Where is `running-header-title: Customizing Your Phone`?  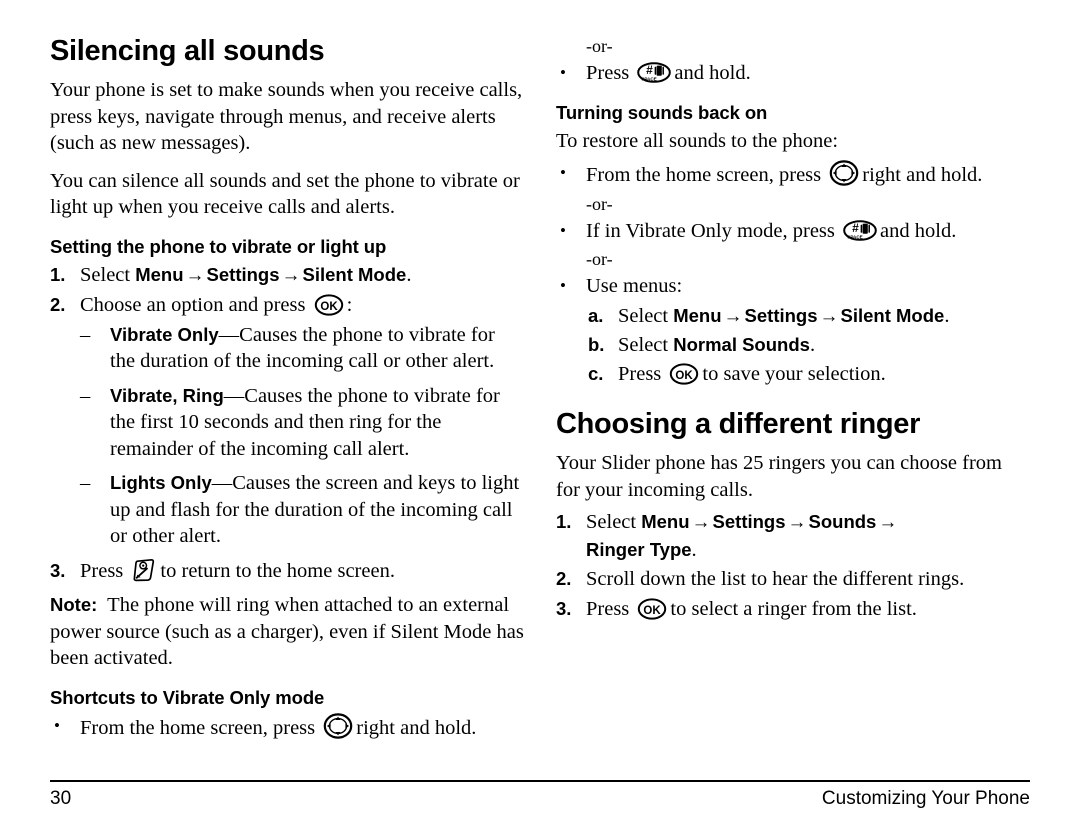 running-header-title: Customizing Your Phone is located at coordinates (925, 798).